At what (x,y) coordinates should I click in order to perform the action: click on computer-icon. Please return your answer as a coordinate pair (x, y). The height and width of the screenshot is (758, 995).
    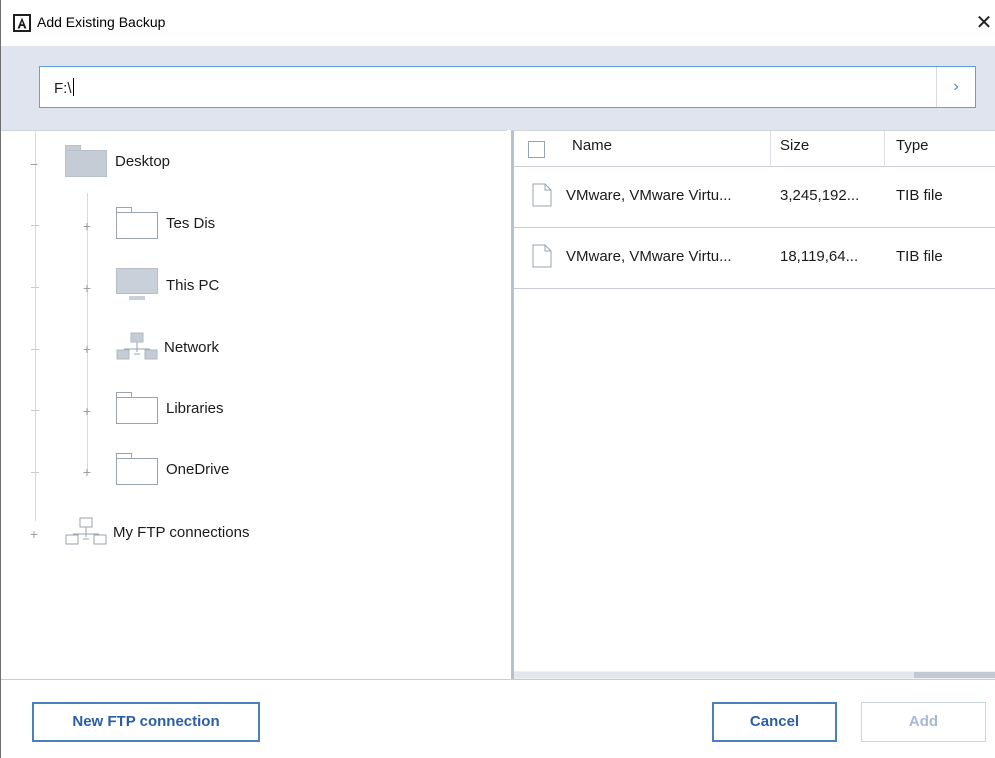
    Looking at the image, I should click on (137, 285).